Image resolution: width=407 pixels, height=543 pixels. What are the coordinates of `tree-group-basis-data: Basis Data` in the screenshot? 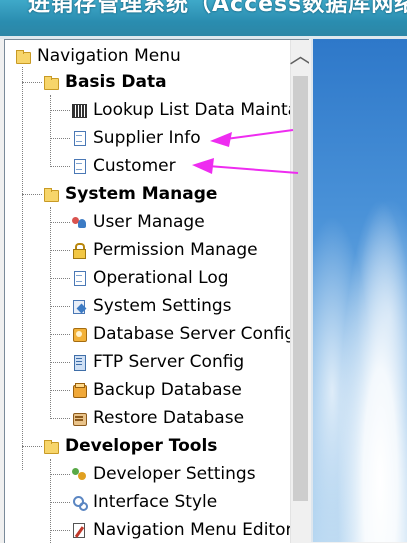 It's located at (105, 82).